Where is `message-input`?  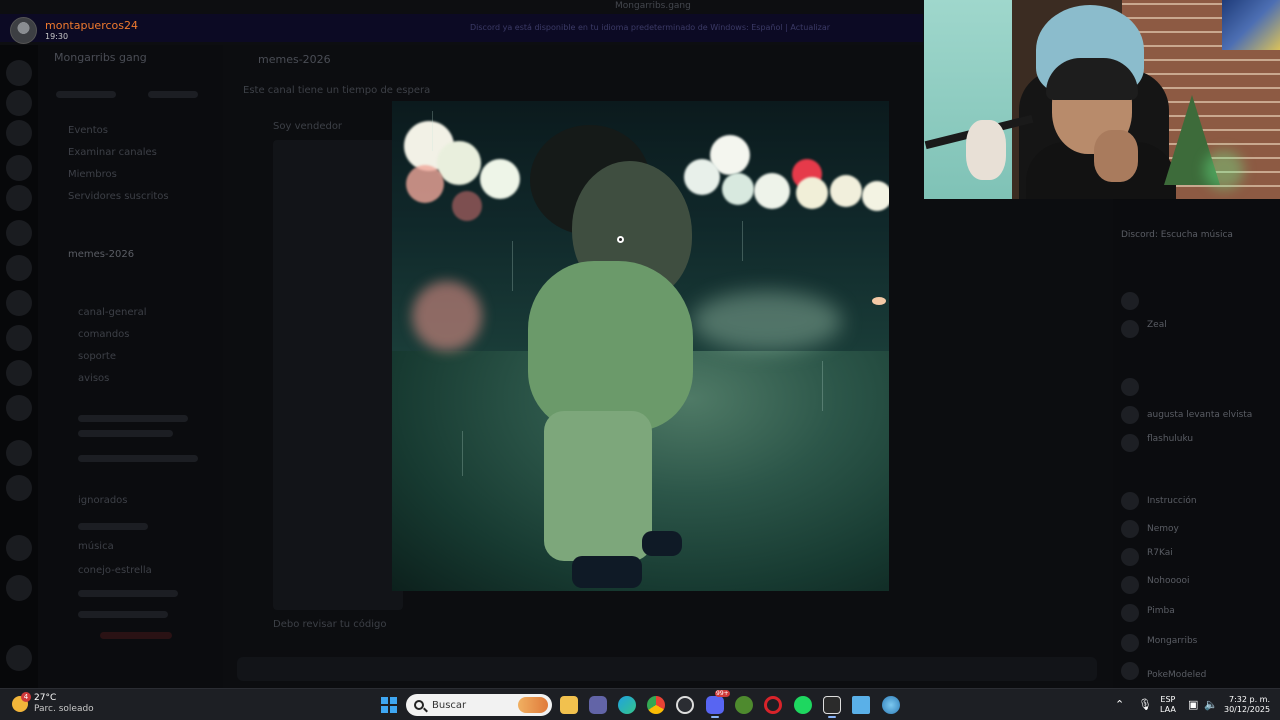 message-input is located at coordinates (667, 669).